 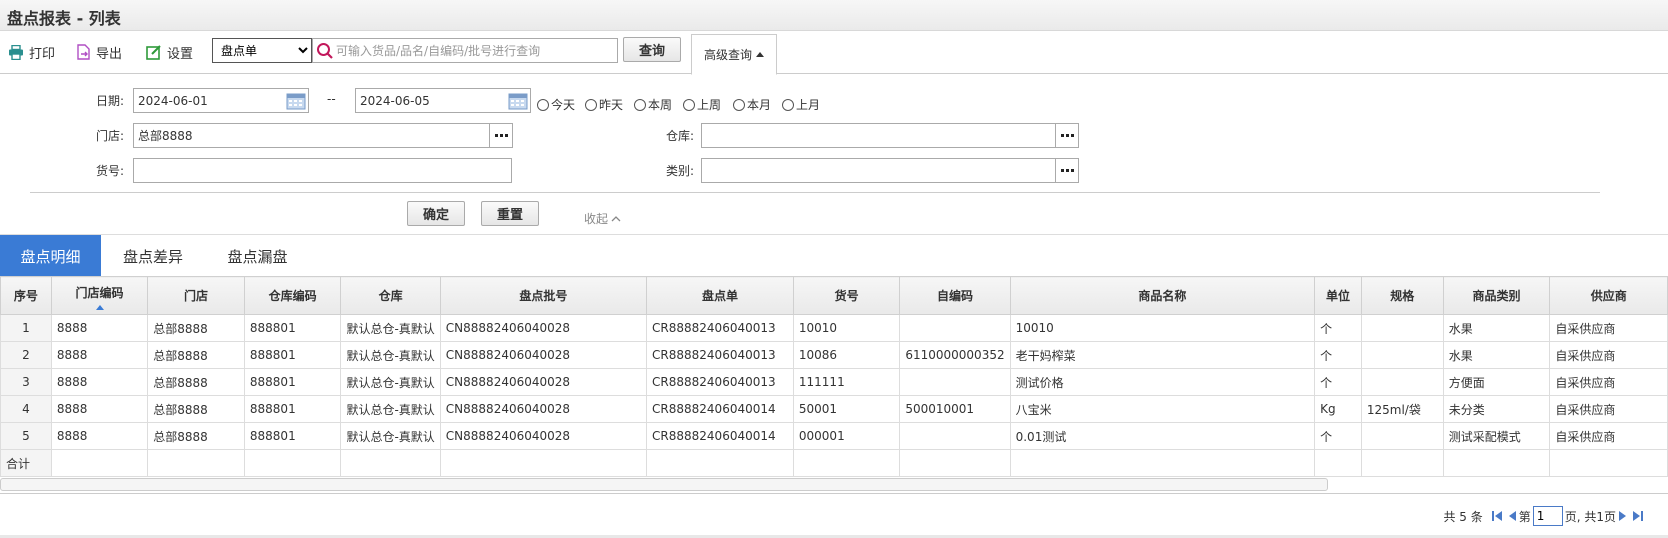 What do you see at coordinates (955, 409) in the screenshot?
I see `table-cell: 500010001` at bounding box center [955, 409].